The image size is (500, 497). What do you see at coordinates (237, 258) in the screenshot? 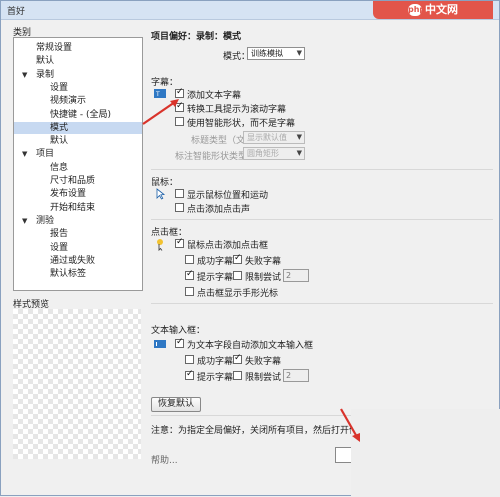
I see `click-failure-checkbox` at bounding box center [237, 258].